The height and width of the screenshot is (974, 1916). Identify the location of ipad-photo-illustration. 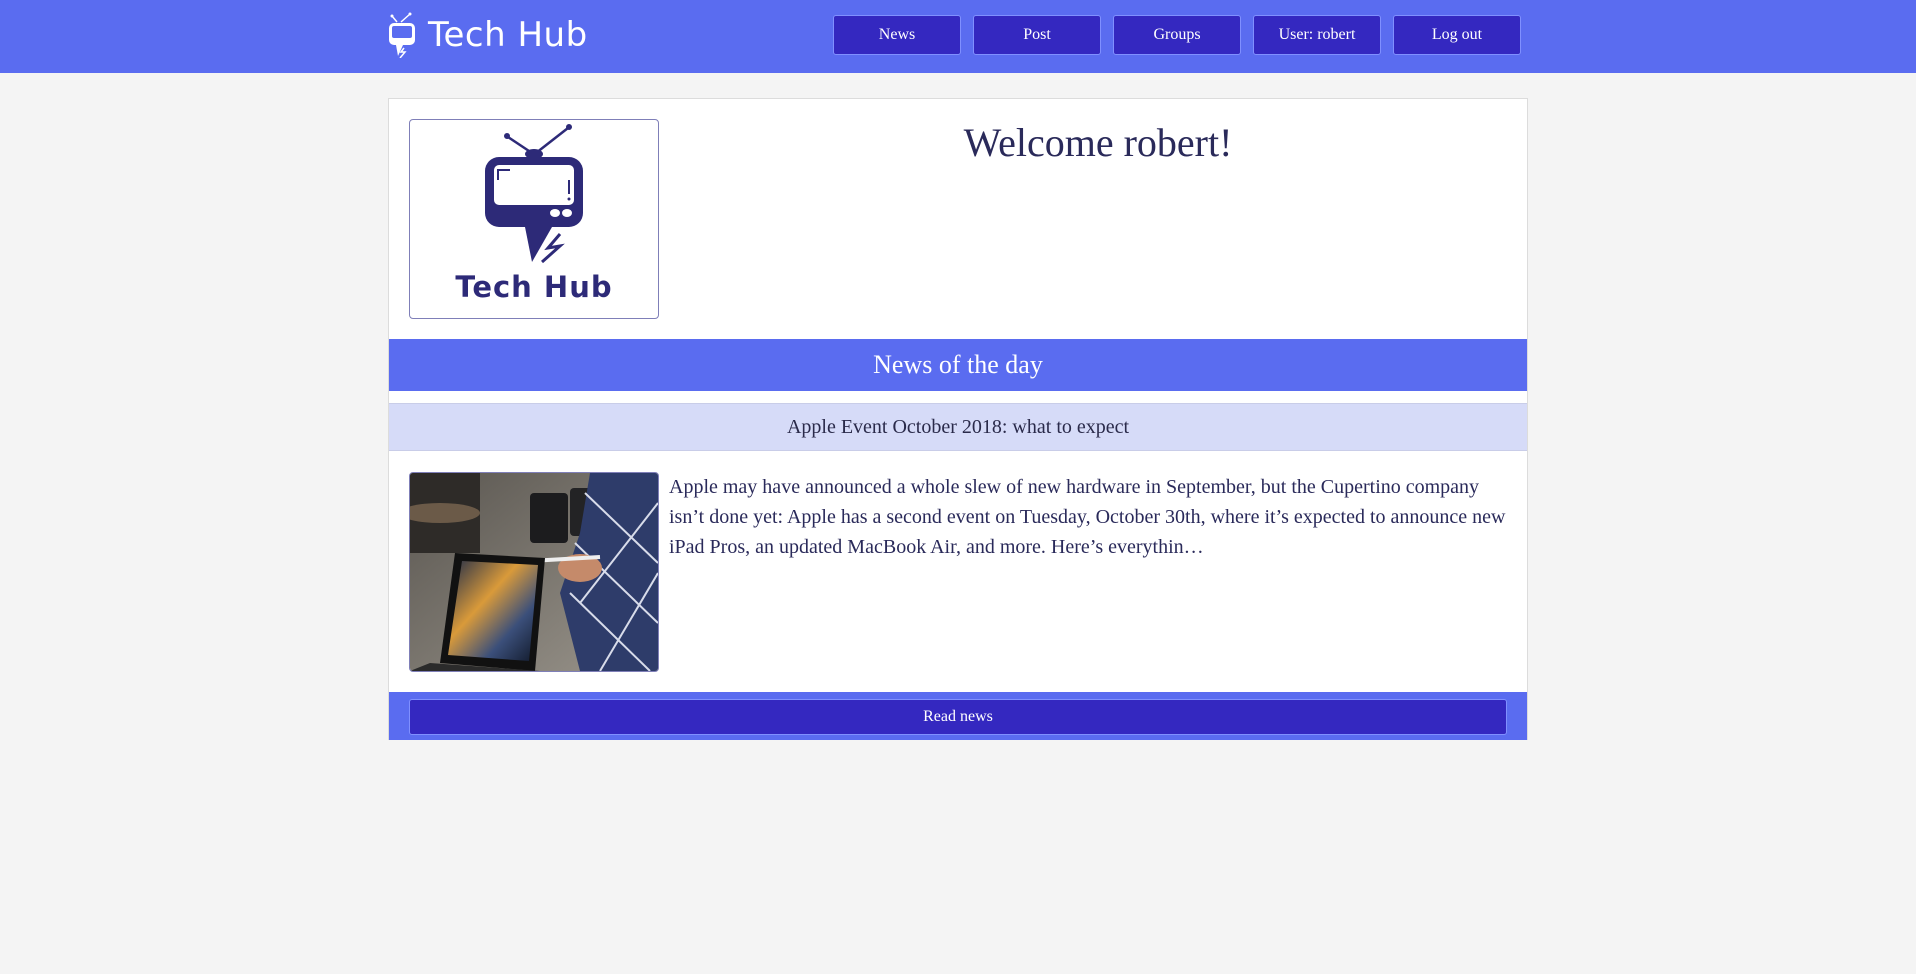
(534, 572).